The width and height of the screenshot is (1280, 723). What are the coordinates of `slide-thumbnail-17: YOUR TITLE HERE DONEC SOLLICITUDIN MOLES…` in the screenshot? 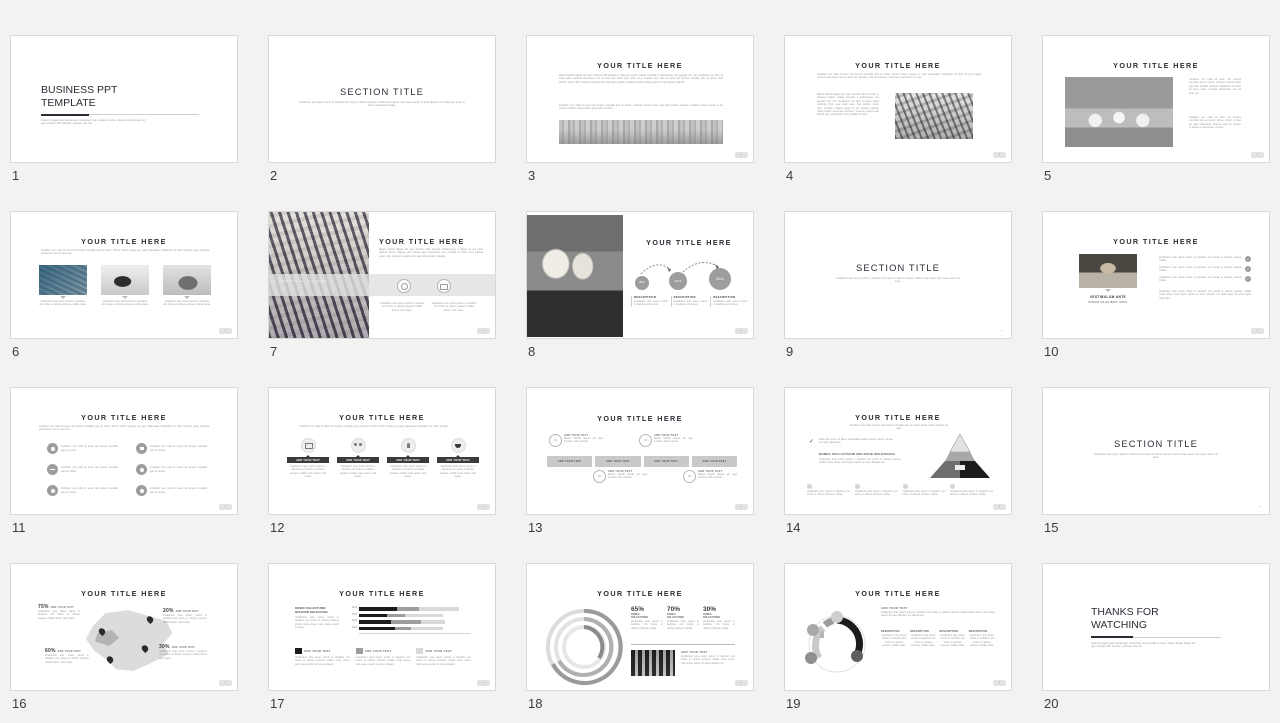 It's located at (382, 627).